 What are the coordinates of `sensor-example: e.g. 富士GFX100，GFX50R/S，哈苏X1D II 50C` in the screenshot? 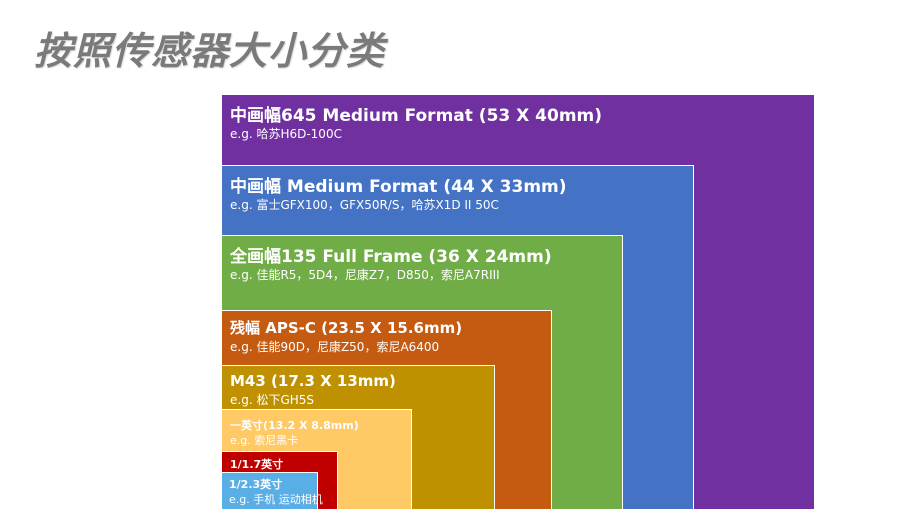 It's located at (364, 205).